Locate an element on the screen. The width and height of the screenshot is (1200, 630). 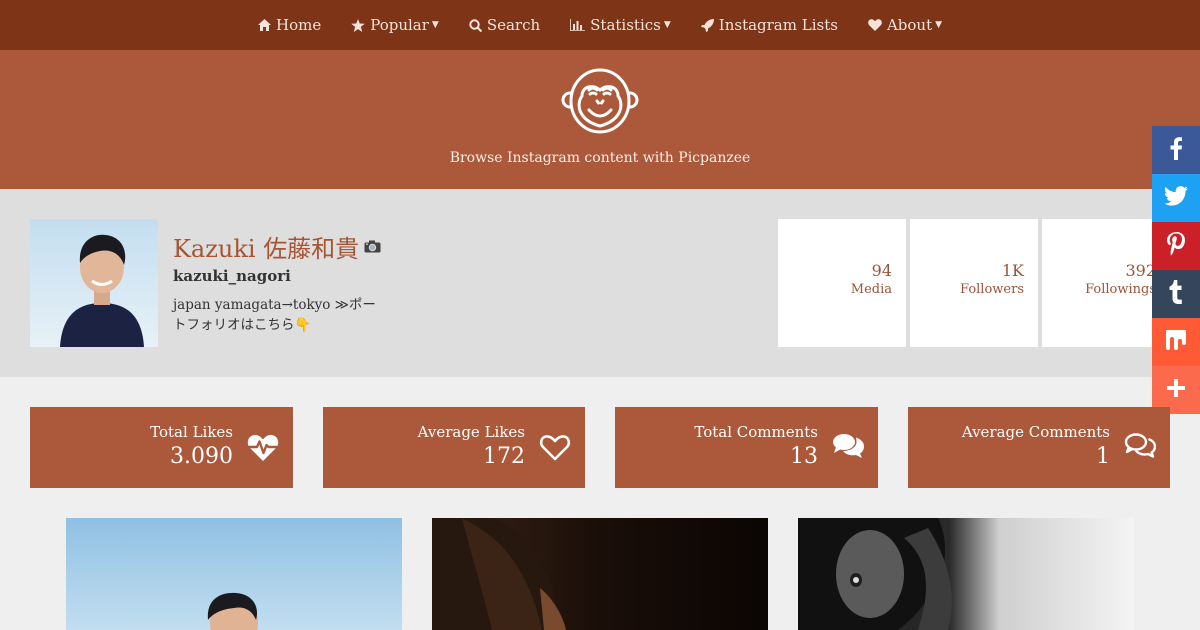
comments-icon is located at coordinates (848, 447).